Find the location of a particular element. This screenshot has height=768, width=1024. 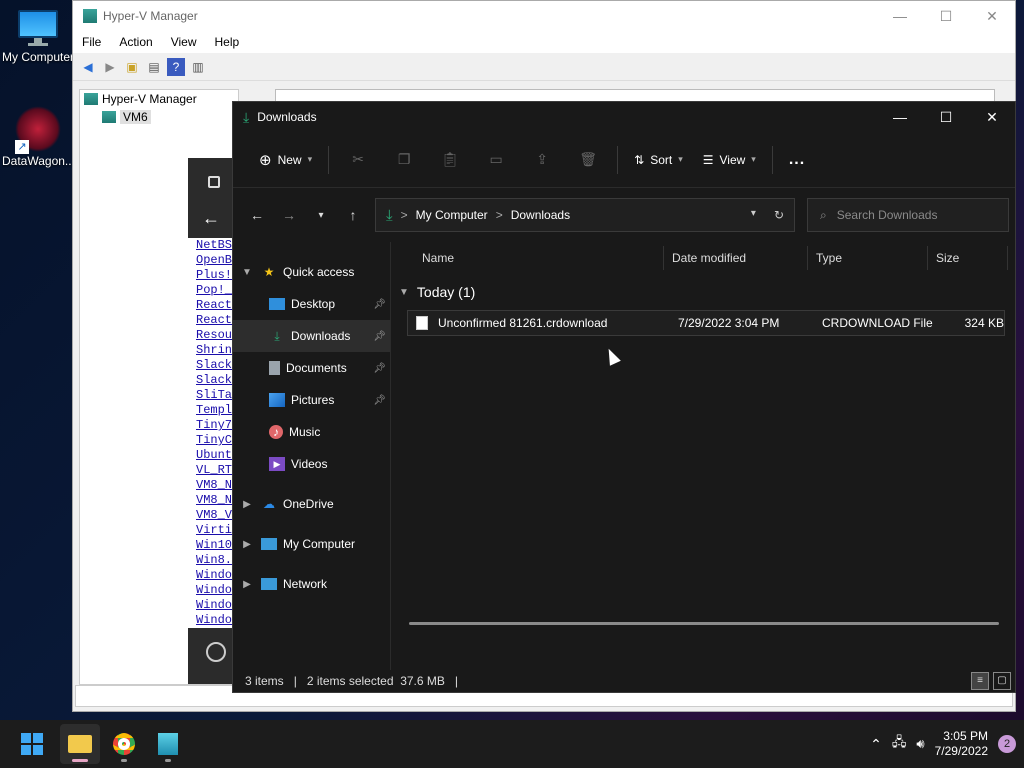

taskbar-chrome is located at coordinates (124, 744).